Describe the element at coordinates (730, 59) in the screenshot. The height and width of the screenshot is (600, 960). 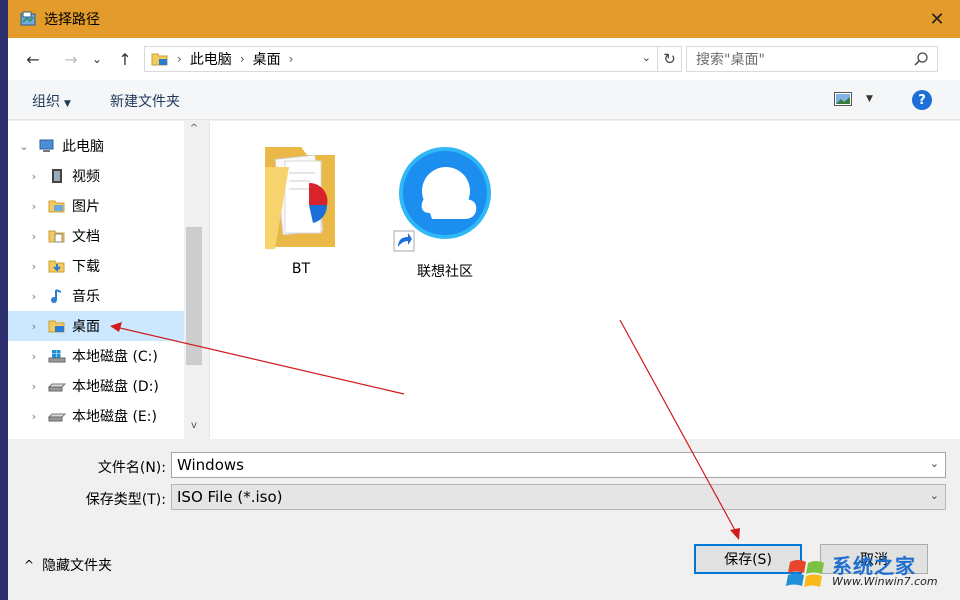
I see `search-input: 搜索"桌面"` at that location.